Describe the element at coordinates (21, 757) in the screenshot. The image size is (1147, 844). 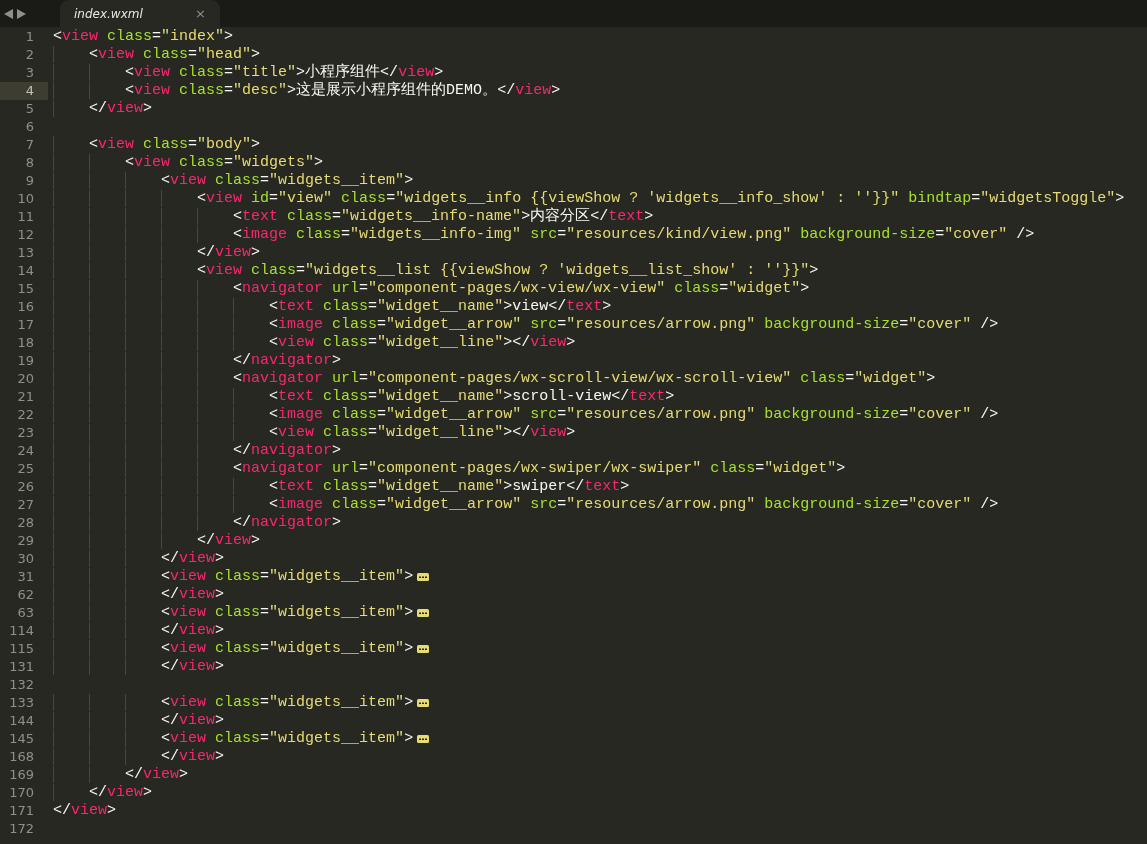
I see `line-number: 168` at that location.